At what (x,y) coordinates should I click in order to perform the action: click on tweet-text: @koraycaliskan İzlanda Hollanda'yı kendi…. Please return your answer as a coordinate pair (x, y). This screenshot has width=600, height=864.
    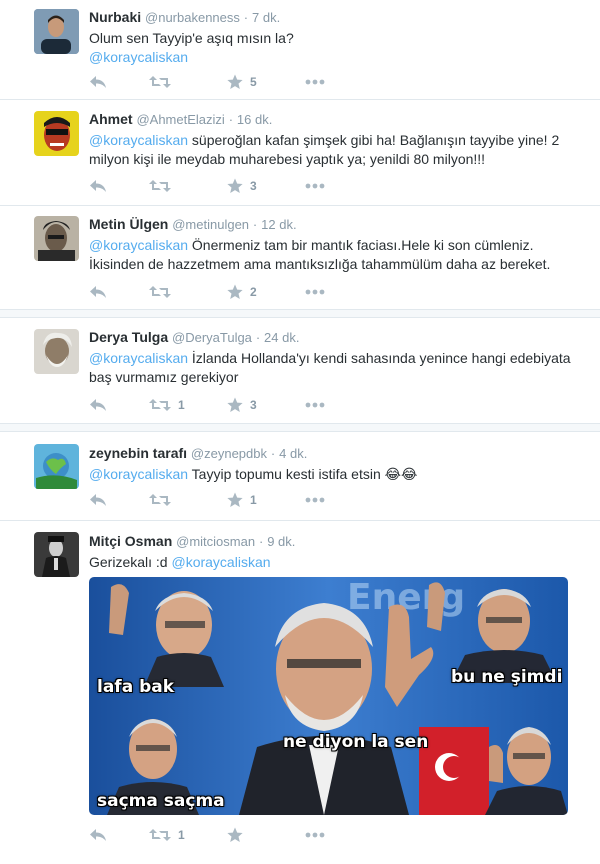
    Looking at the image, I should click on (334, 368).